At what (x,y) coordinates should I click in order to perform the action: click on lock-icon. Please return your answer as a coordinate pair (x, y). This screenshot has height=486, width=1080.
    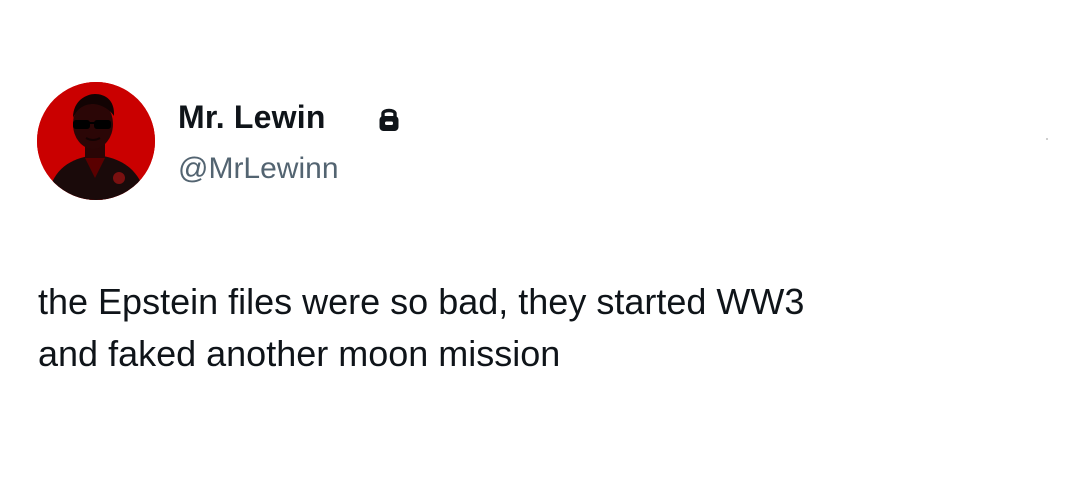
    Looking at the image, I should click on (389, 119).